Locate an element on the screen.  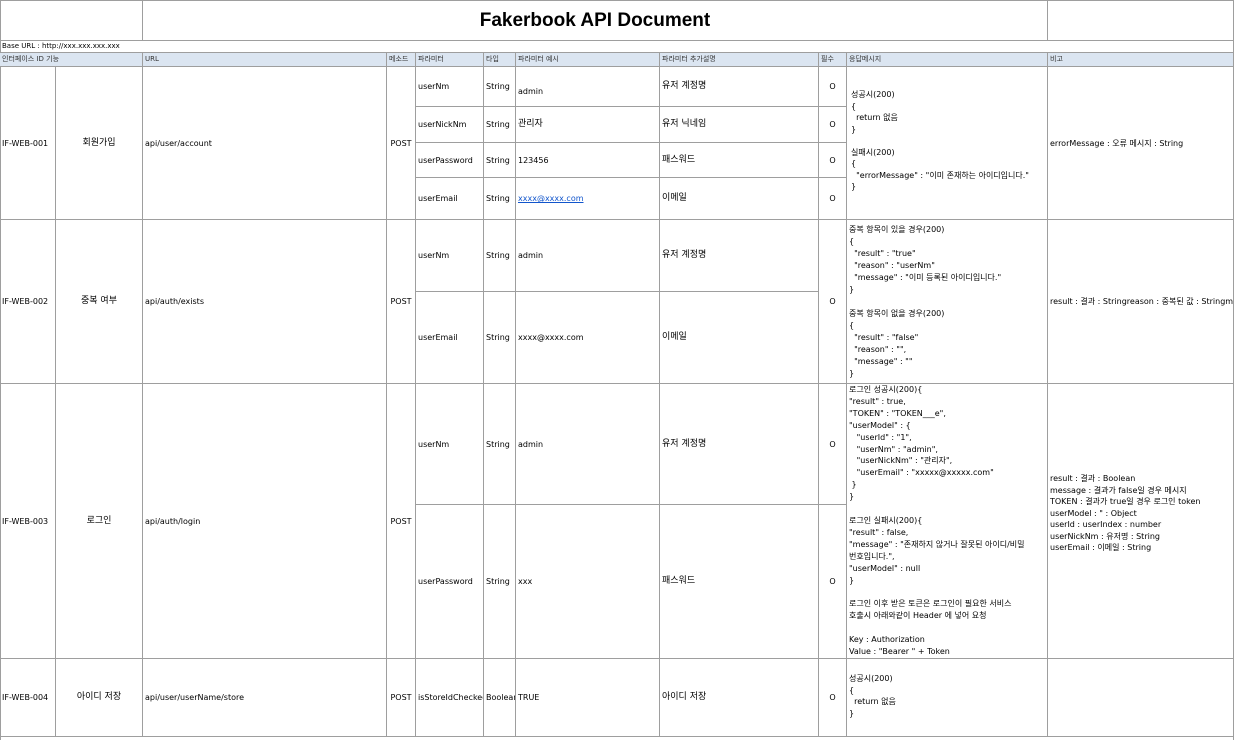
header-note: 비고 is located at coordinates (1141, 60).